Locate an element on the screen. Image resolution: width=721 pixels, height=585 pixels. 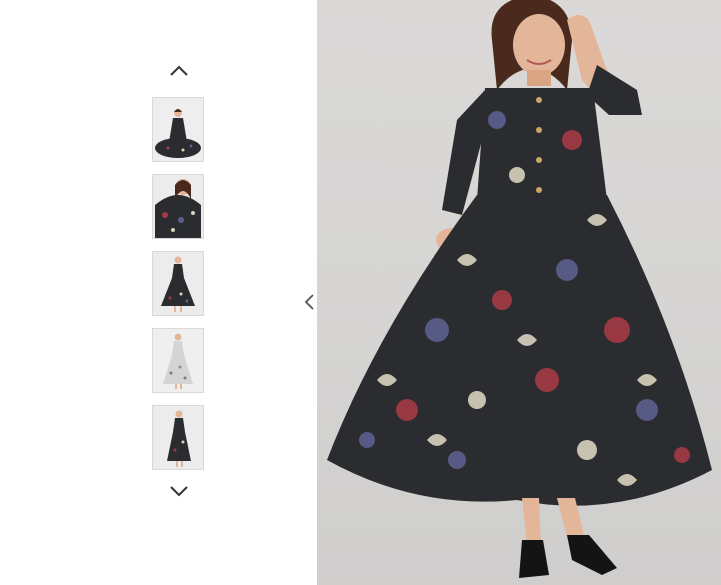
thumbnail-list is located at coordinates (178, 289).